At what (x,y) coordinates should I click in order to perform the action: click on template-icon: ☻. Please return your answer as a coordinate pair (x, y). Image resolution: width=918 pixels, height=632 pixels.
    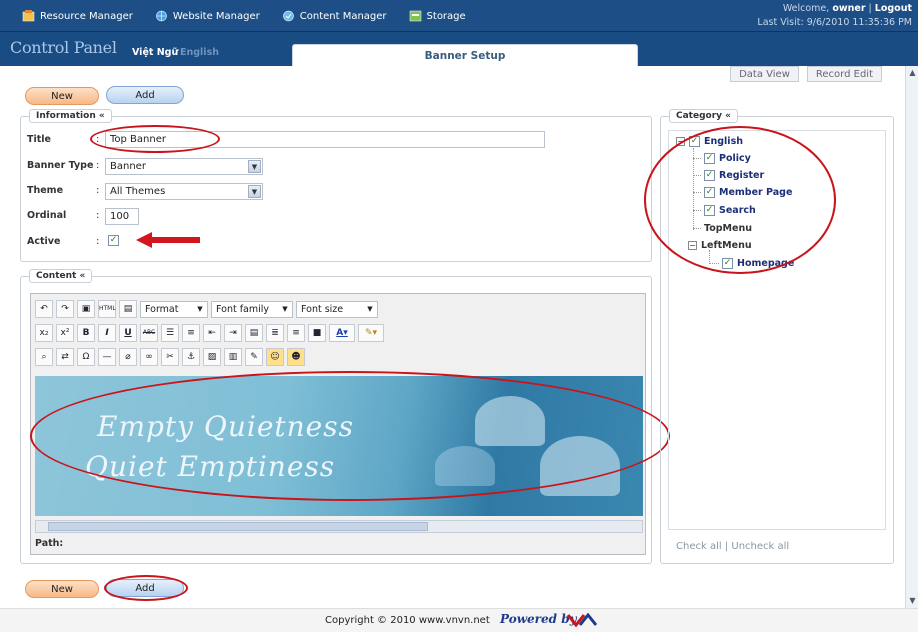
    Looking at the image, I should click on (296, 357).